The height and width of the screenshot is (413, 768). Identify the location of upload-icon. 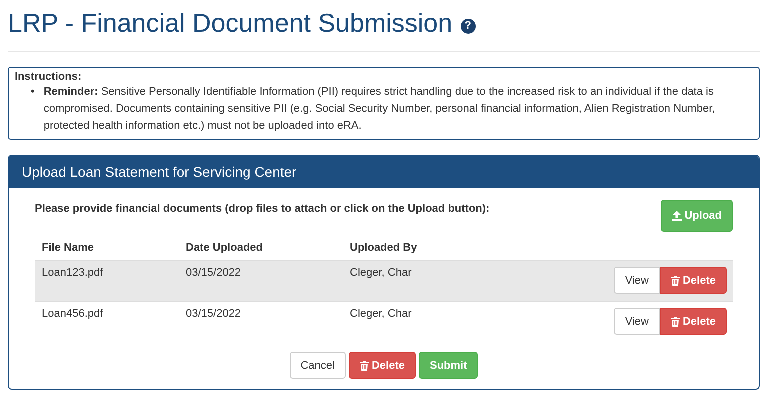
(677, 216).